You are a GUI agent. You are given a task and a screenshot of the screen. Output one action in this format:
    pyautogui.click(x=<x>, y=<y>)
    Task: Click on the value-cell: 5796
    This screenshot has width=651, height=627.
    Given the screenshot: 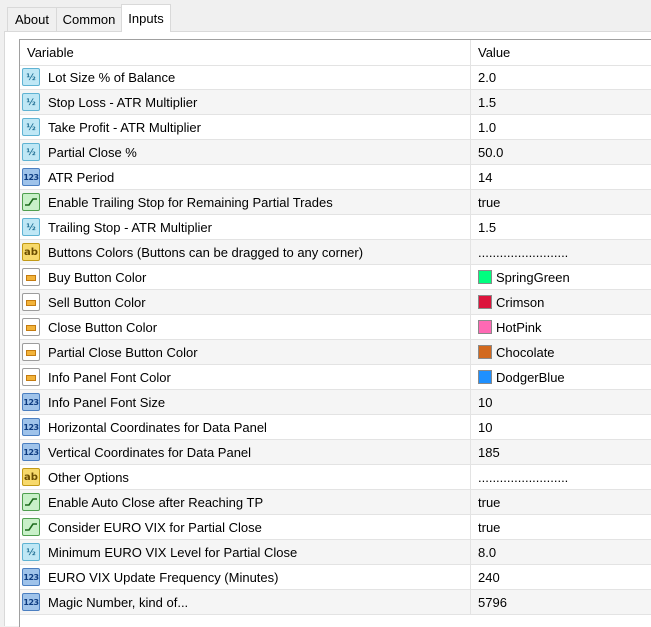 What is the action you would take?
    pyautogui.click(x=492, y=602)
    